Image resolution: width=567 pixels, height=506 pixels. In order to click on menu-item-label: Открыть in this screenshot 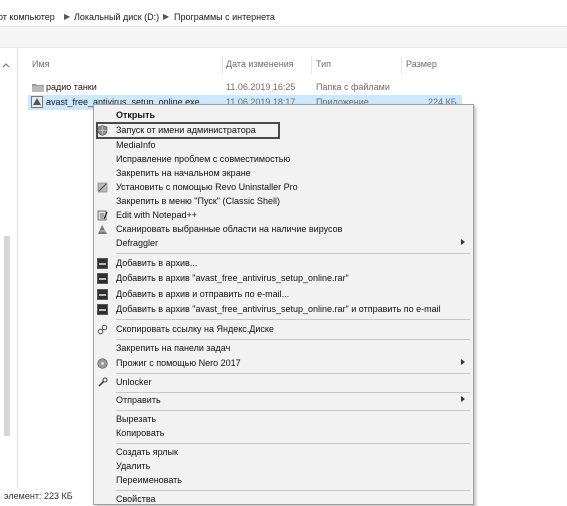, I will do `click(136, 115)`.